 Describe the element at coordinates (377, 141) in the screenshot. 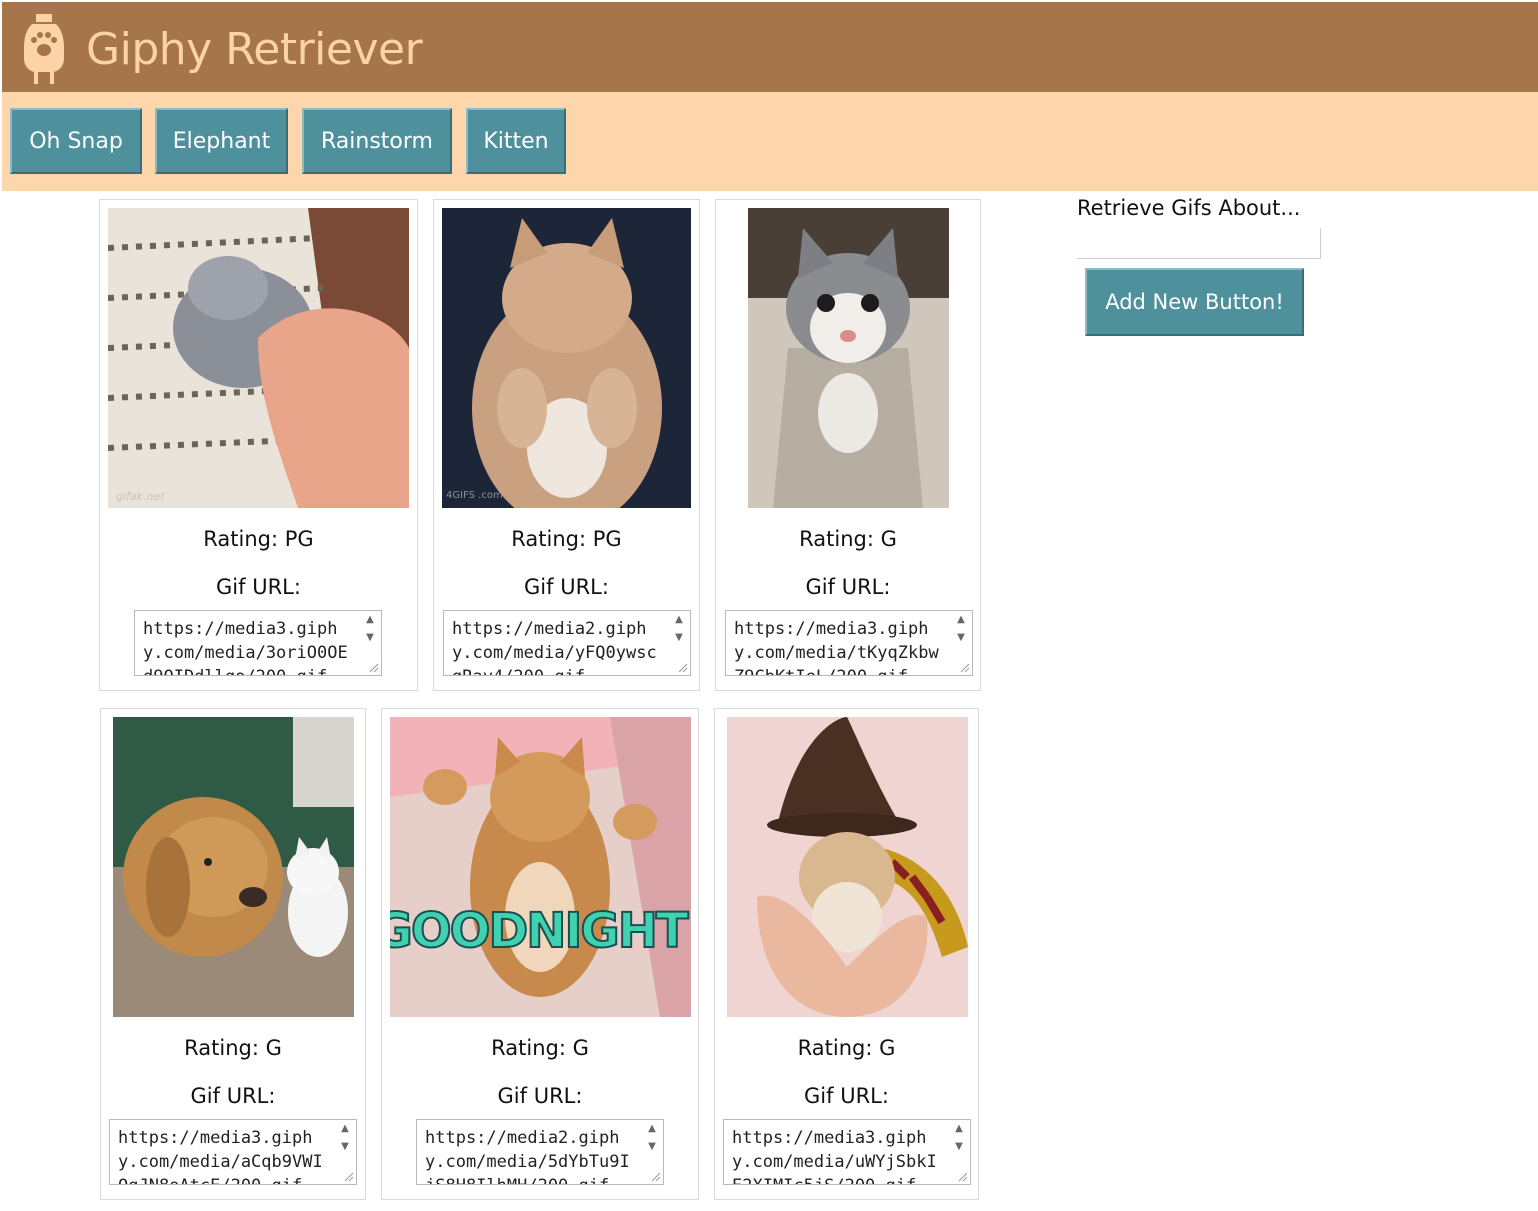

I see `topic-button-rainstorm: Rainstorm` at that location.